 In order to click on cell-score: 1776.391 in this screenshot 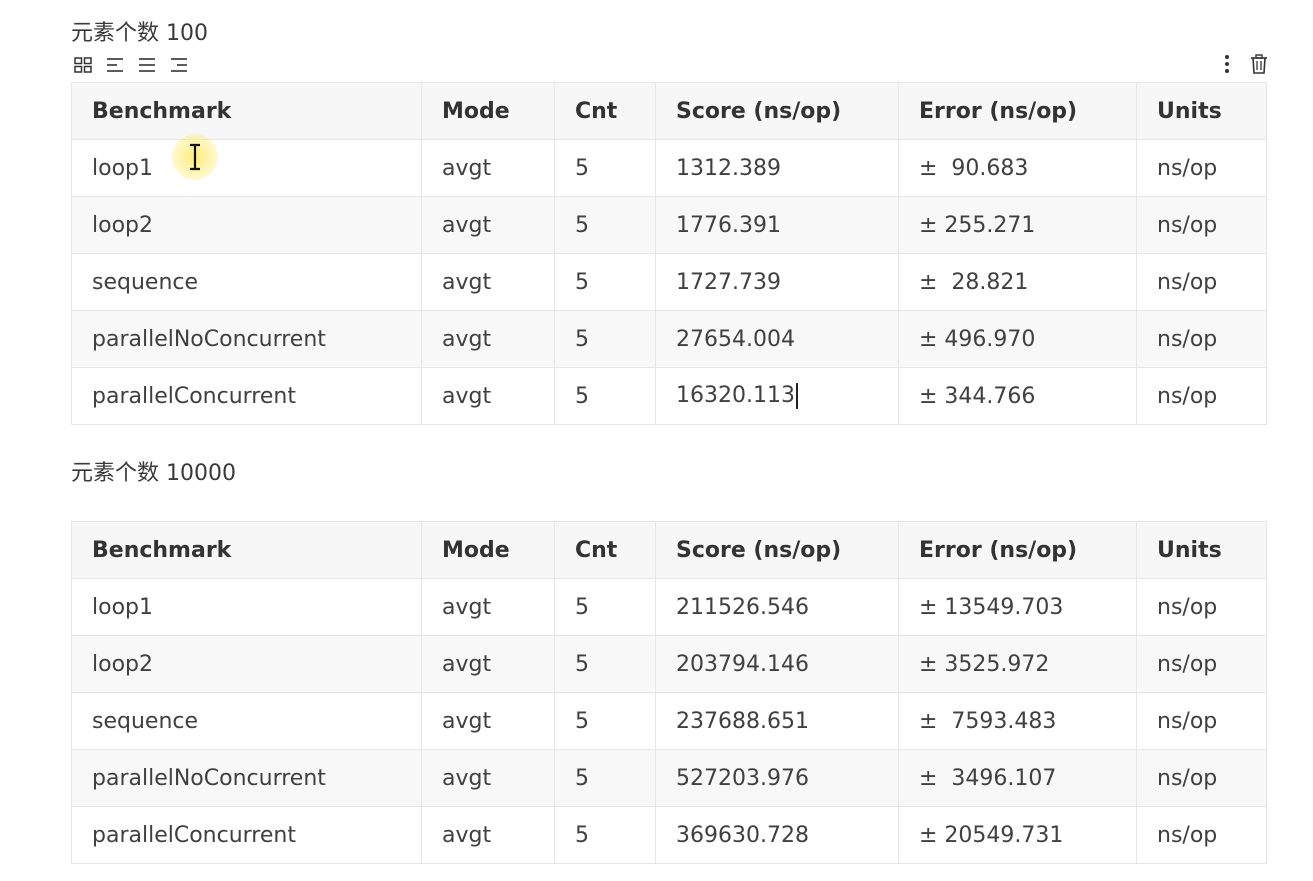, I will do `click(777, 225)`.